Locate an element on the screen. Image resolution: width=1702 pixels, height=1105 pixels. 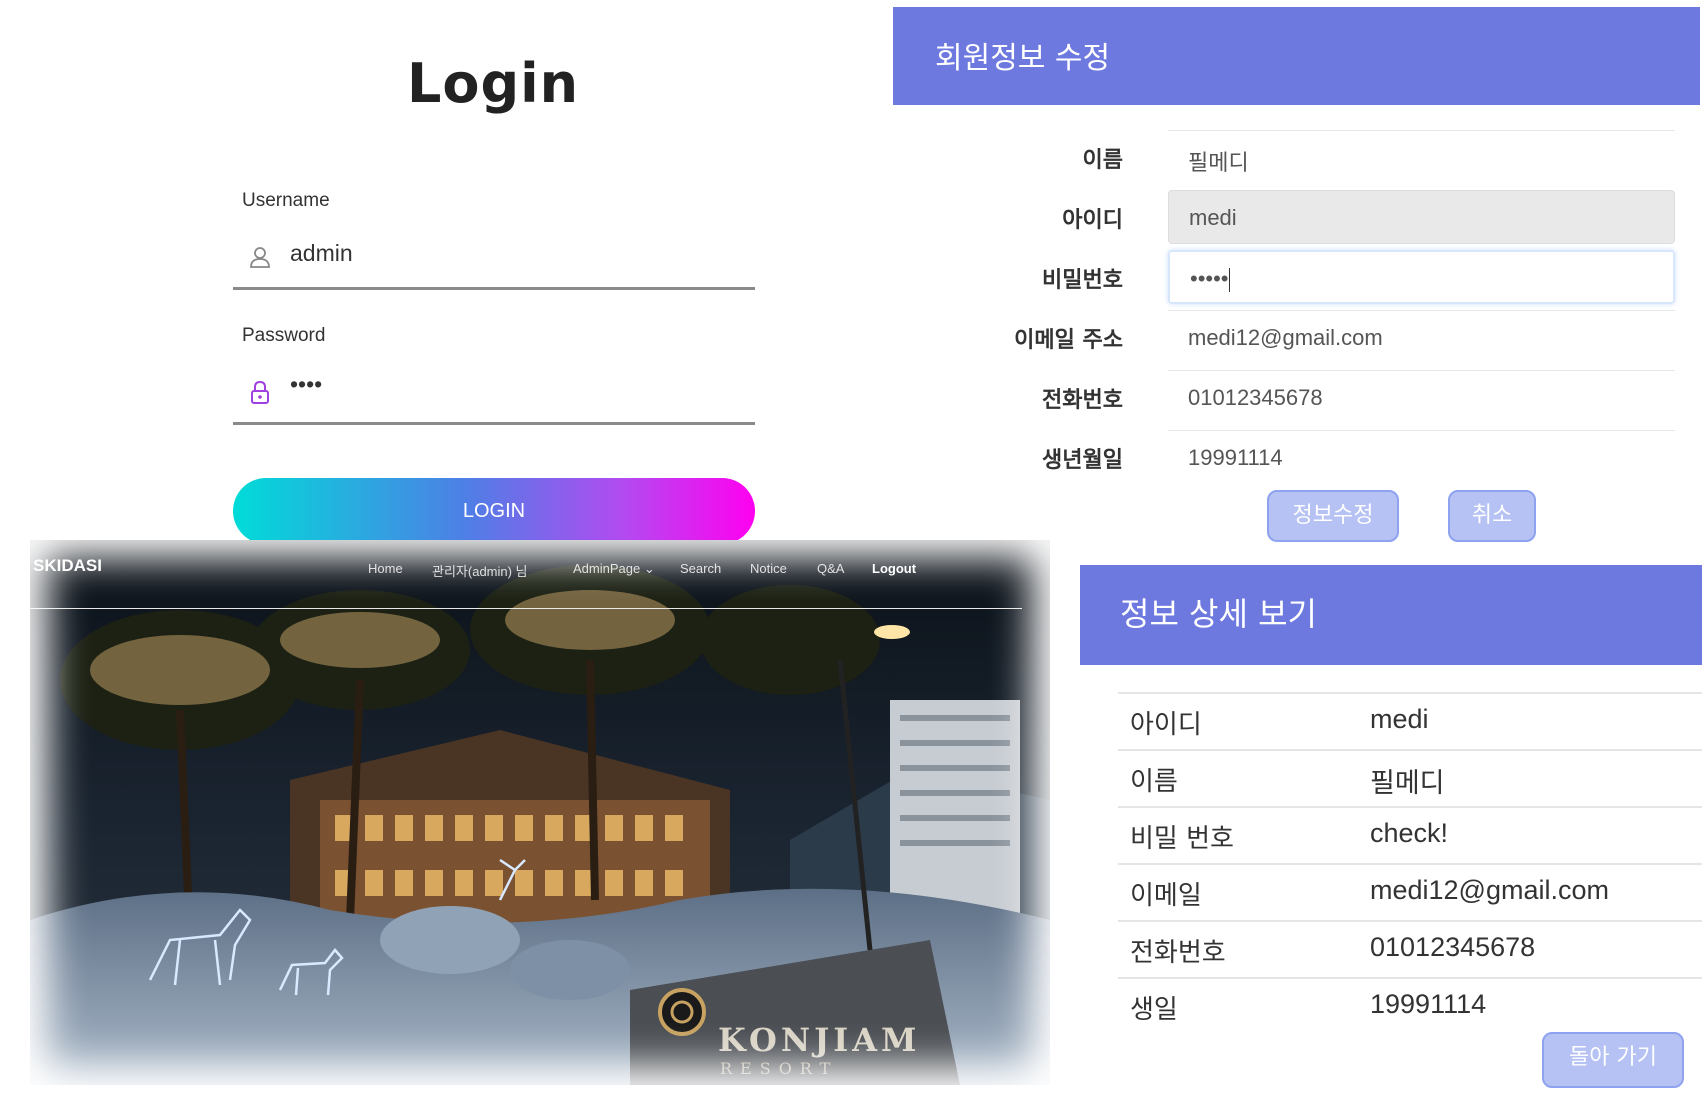
row-key: 비밀 번호 is located at coordinates (1182, 839).